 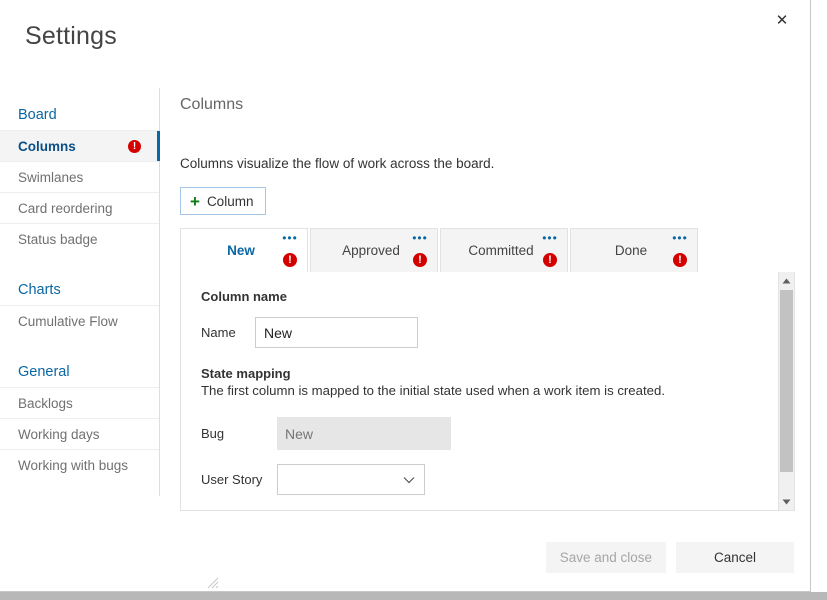 What do you see at coordinates (413, 596) in the screenshot?
I see `page-bottom-edge` at bounding box center [413, 596].